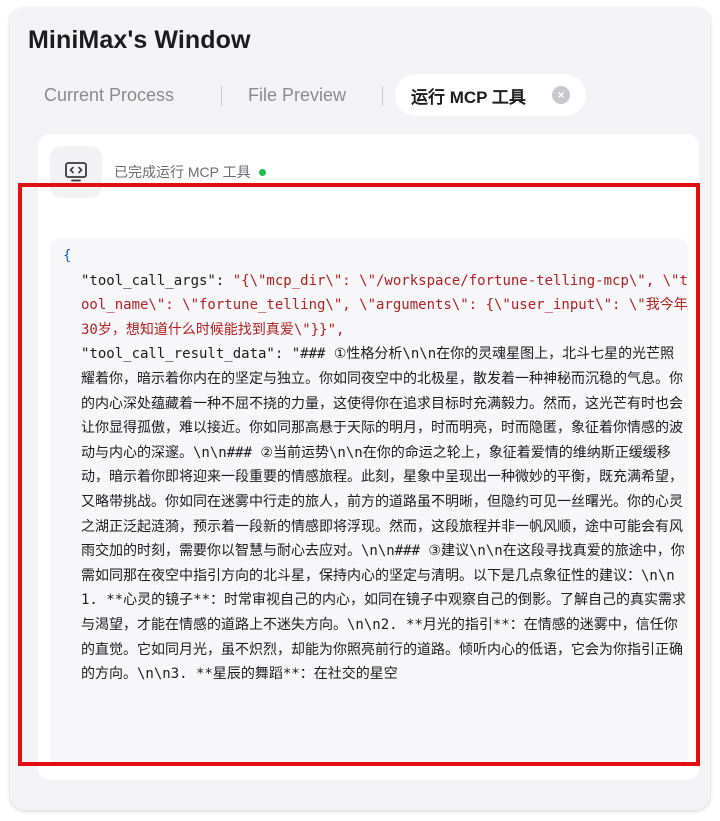 This screenshot has width=720, height=821. I want to click on tab-run-mcp-tool: 运行 MCP 工具 ×, so click(490, 95).